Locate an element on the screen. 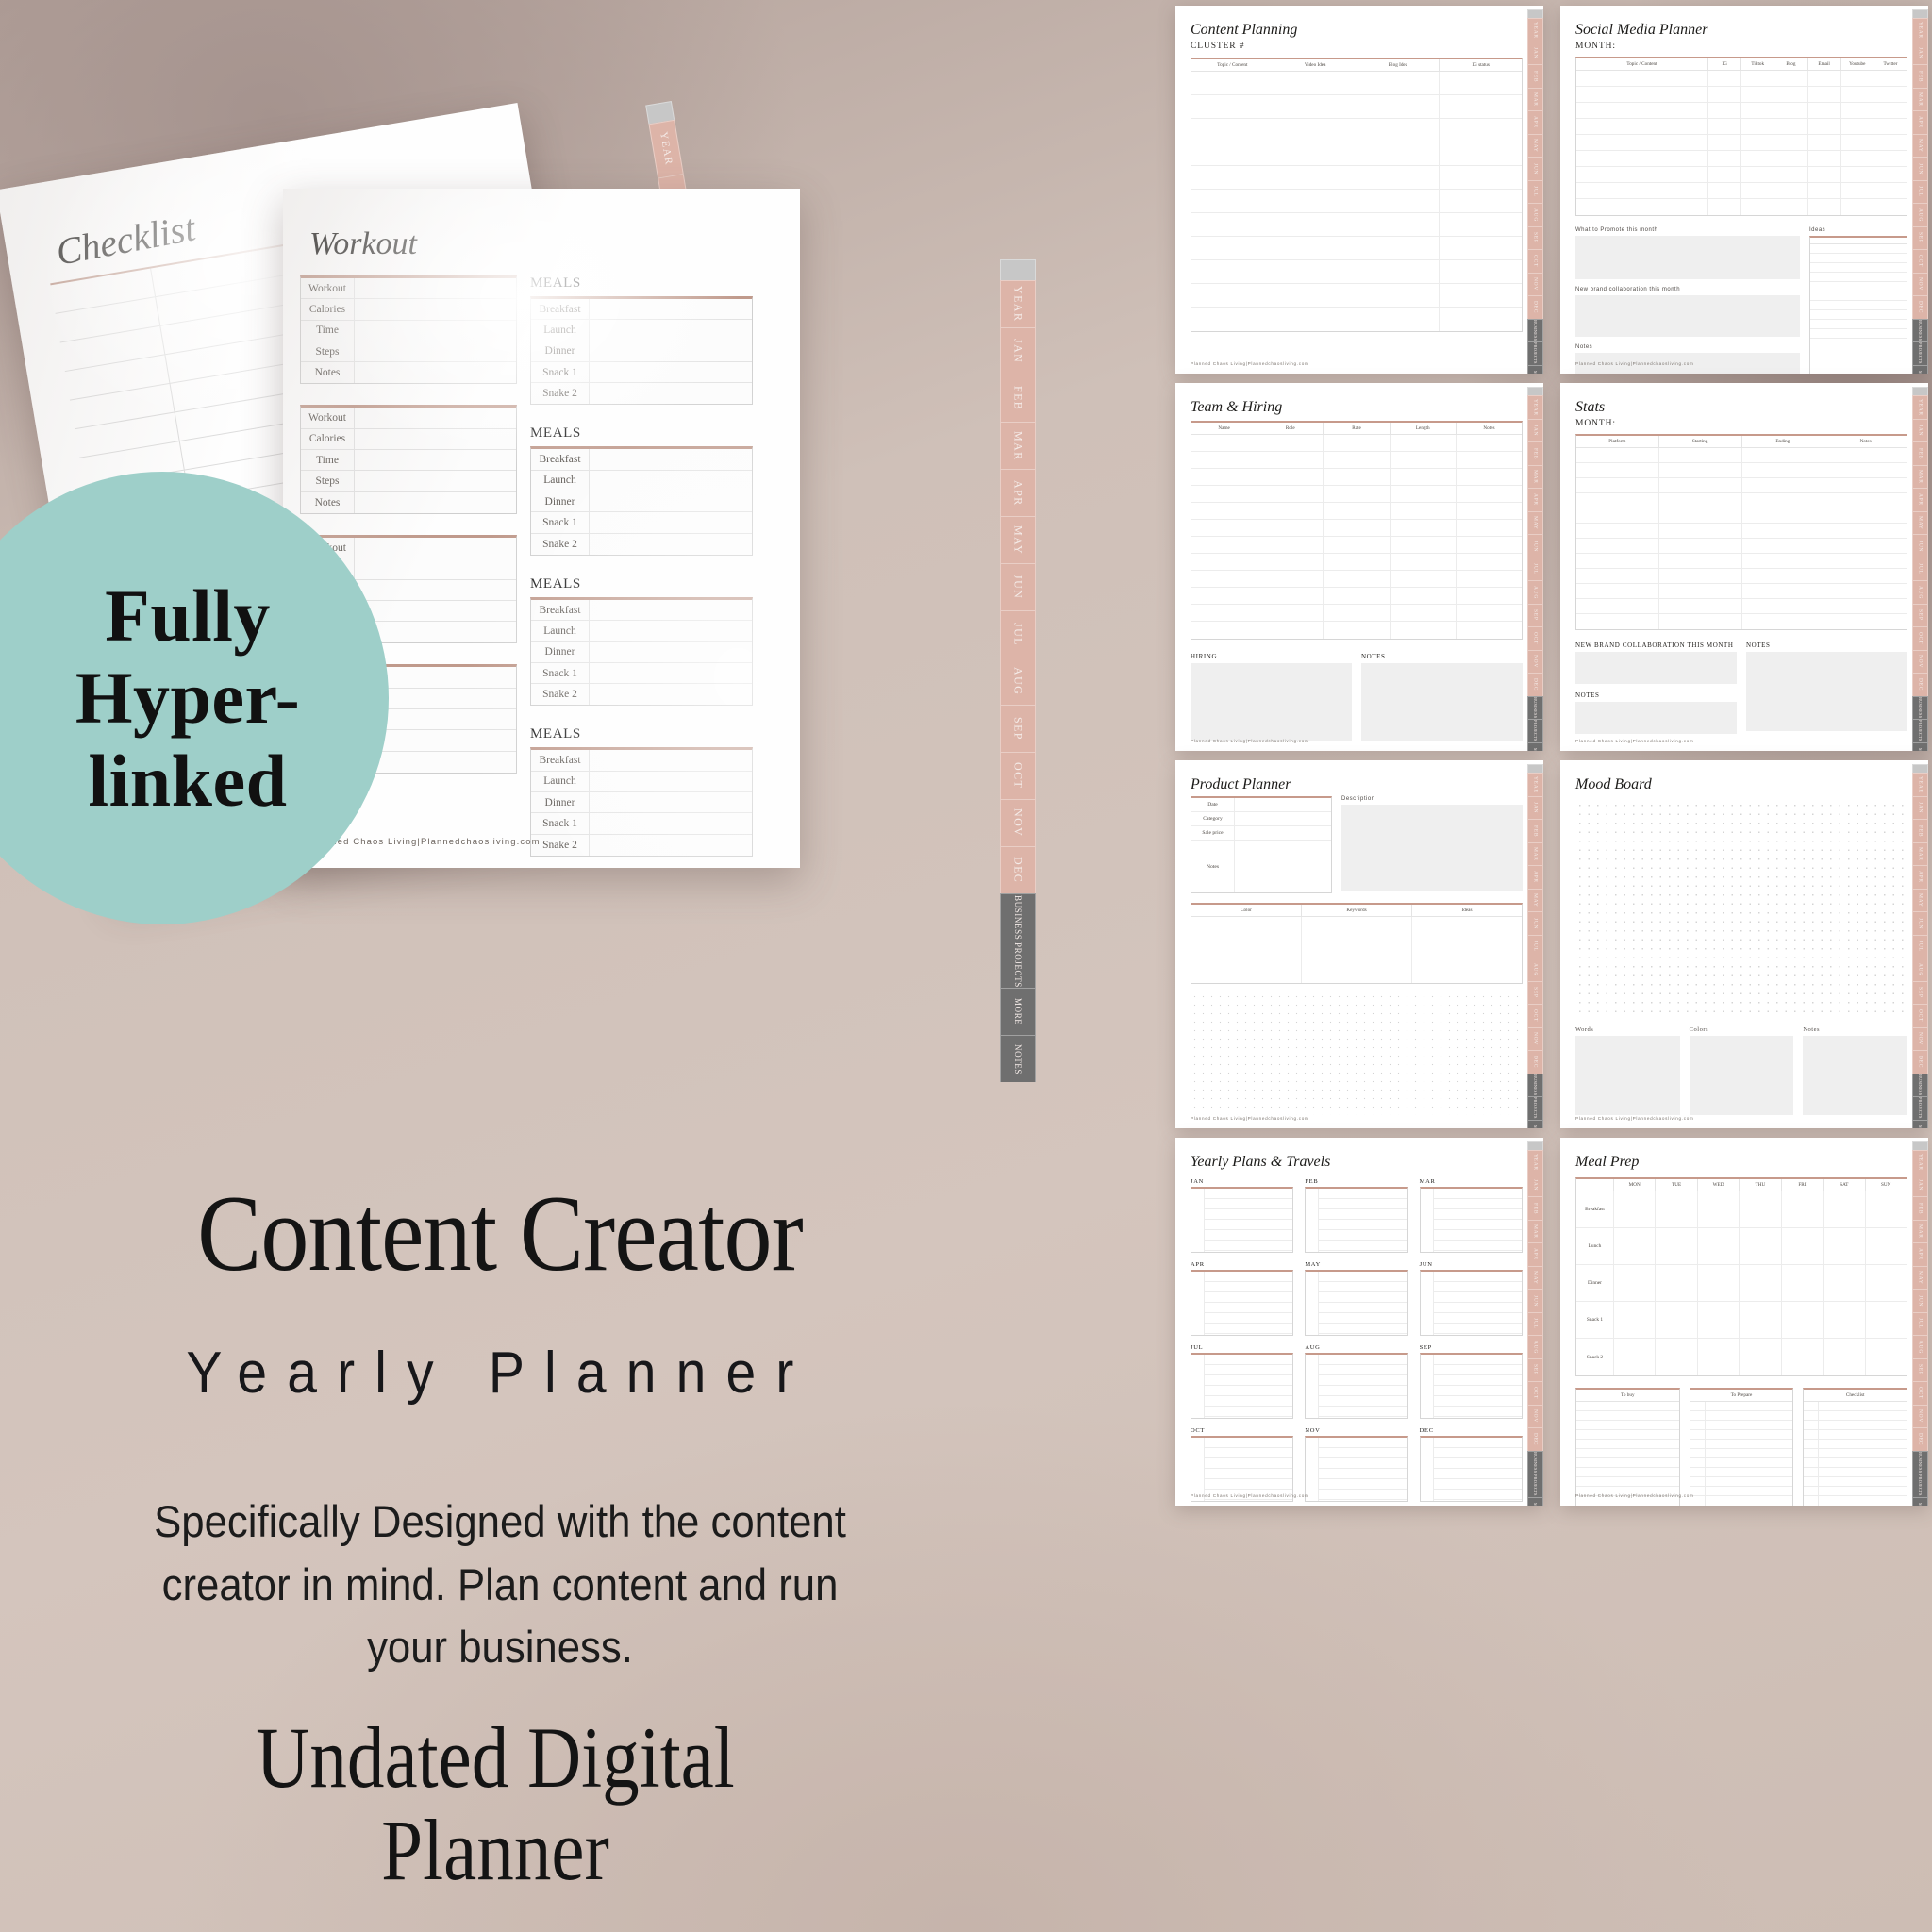 The height and width of the screenshot is (1932, 1932). tab-aug: AUG is located at coordinates (1535, 969).